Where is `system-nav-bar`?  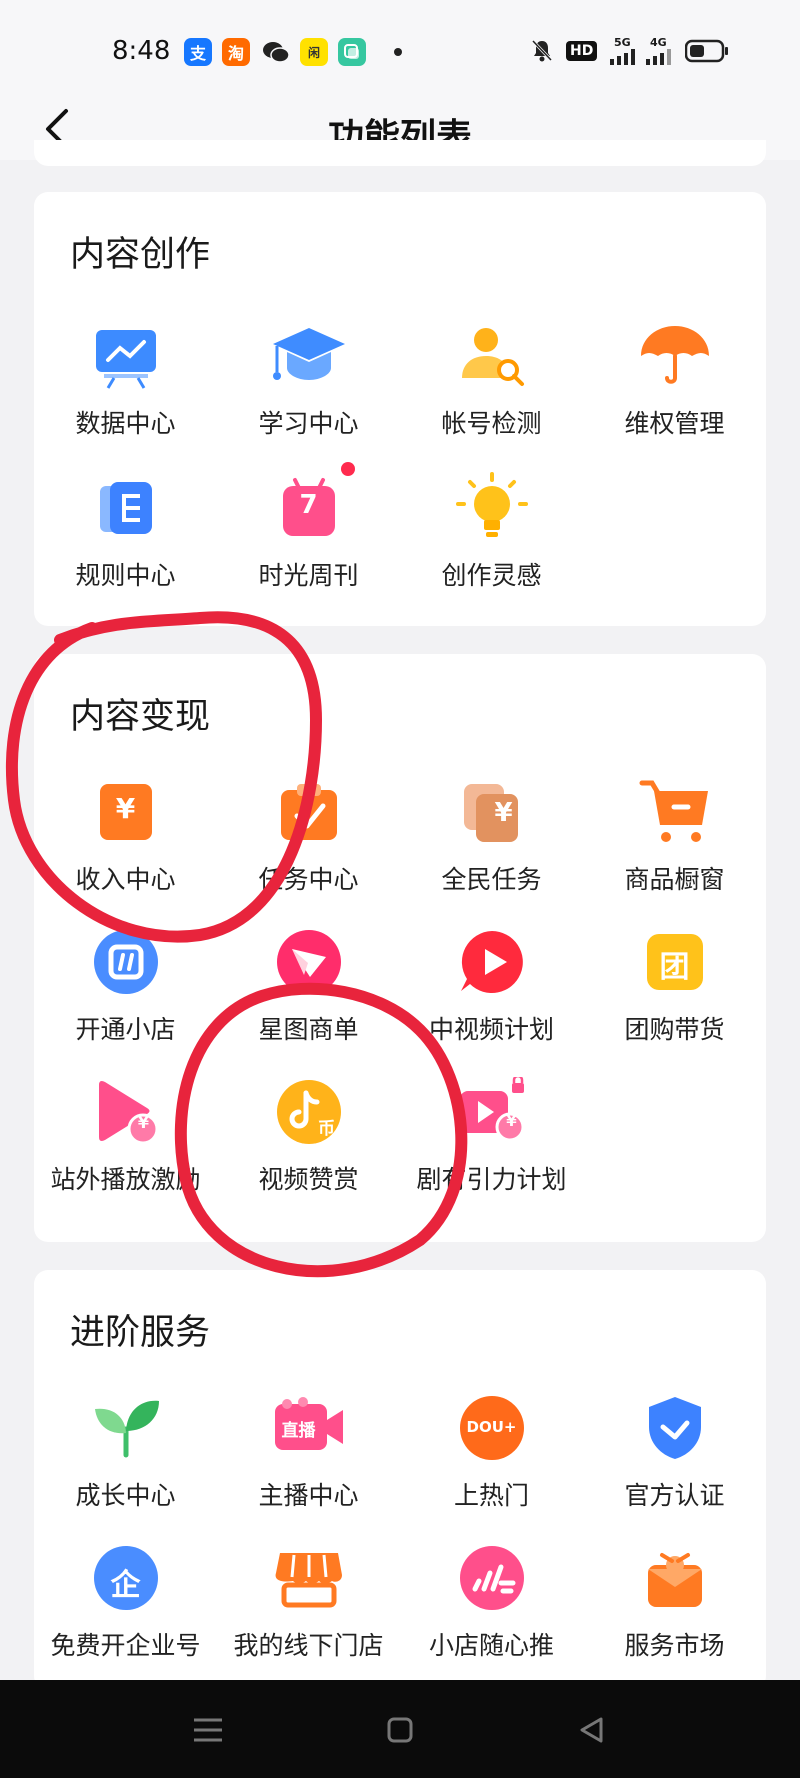 system-nav-bar is located at coordinates (400, 1729).